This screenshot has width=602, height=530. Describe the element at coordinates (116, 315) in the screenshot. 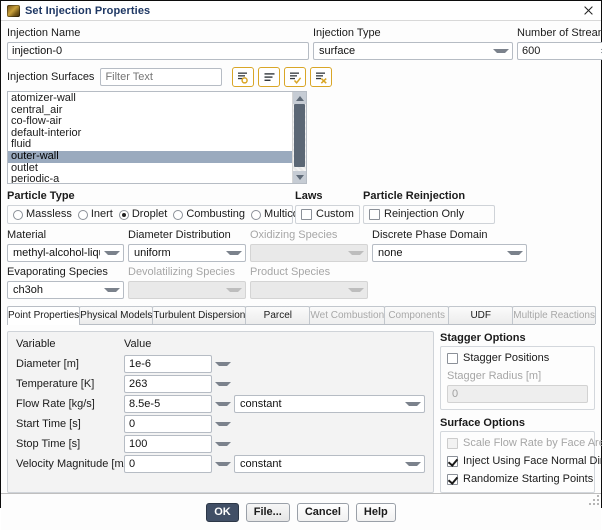

I see `tab-physical-models: Physical Models` at that location.